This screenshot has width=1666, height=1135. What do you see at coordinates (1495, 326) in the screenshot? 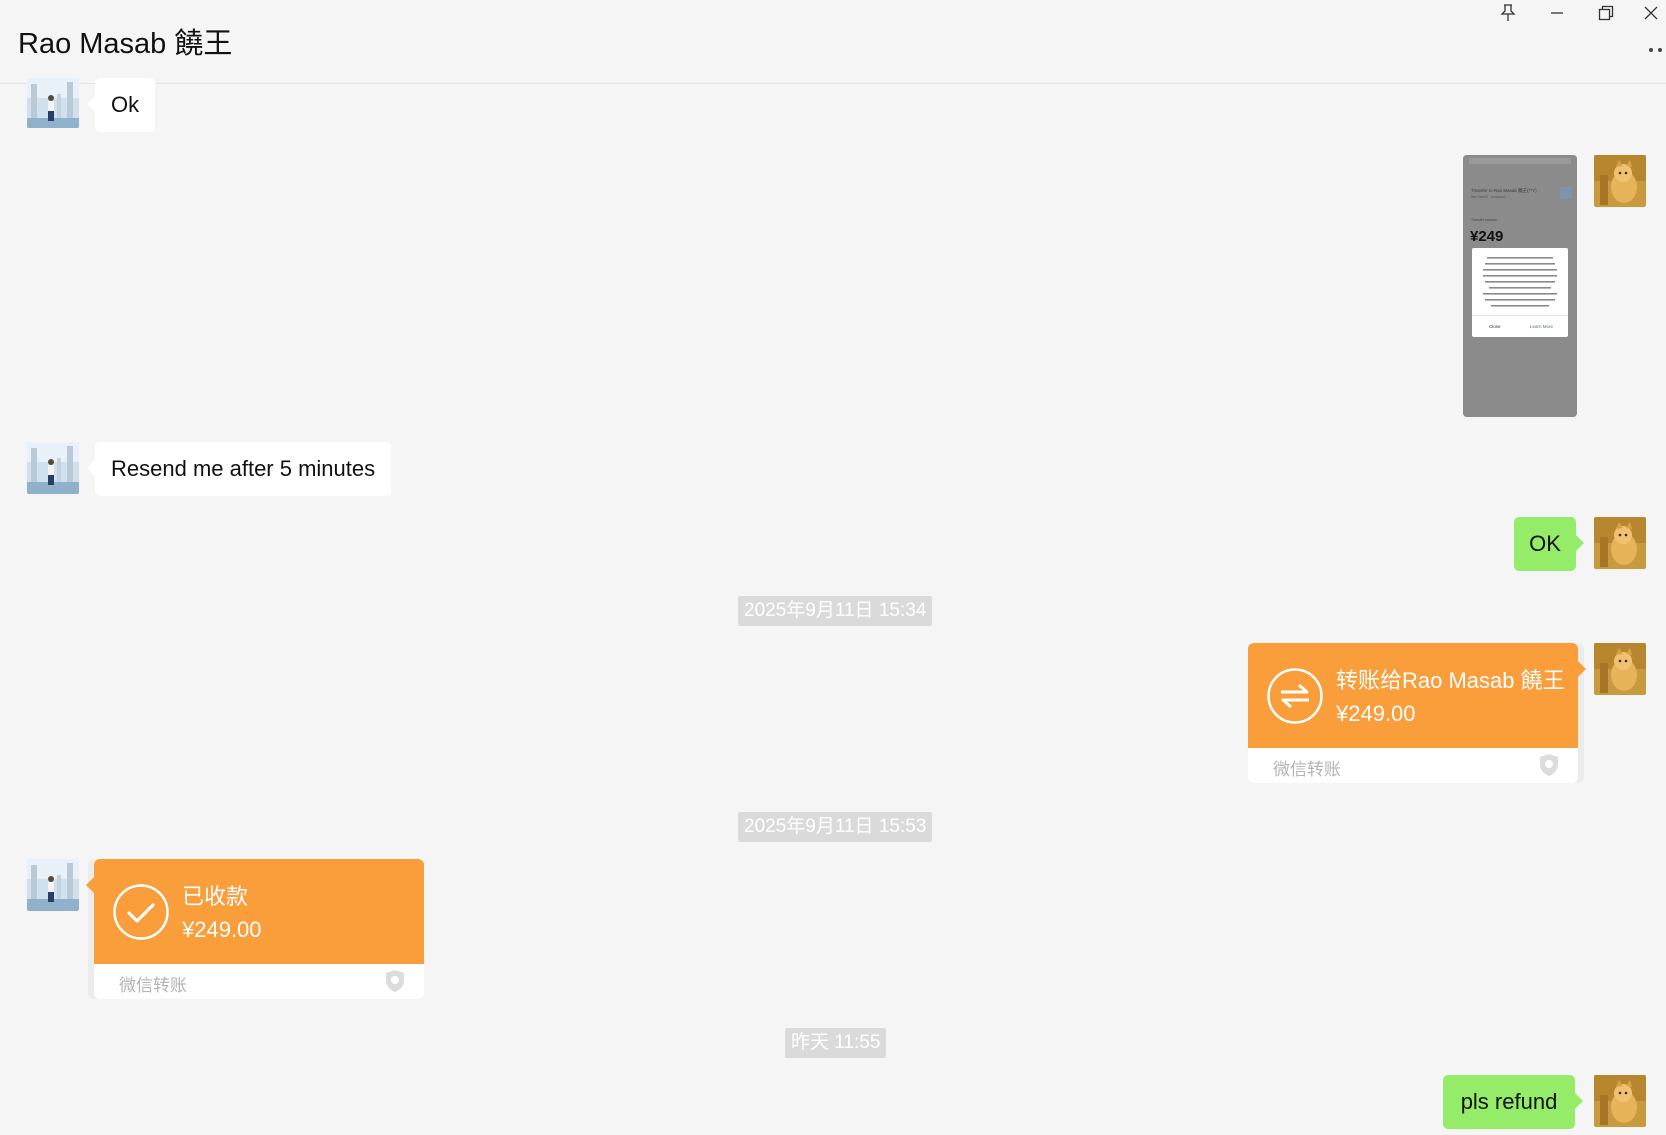
I see `thumb-close: Close` at bounding box center [1495, 326].